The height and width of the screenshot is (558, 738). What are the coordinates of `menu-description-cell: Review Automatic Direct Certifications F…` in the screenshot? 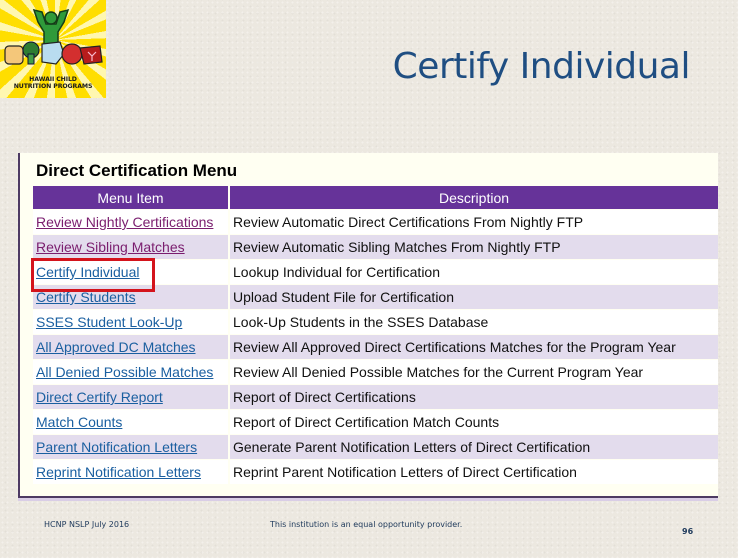 It's located at (474, 222).